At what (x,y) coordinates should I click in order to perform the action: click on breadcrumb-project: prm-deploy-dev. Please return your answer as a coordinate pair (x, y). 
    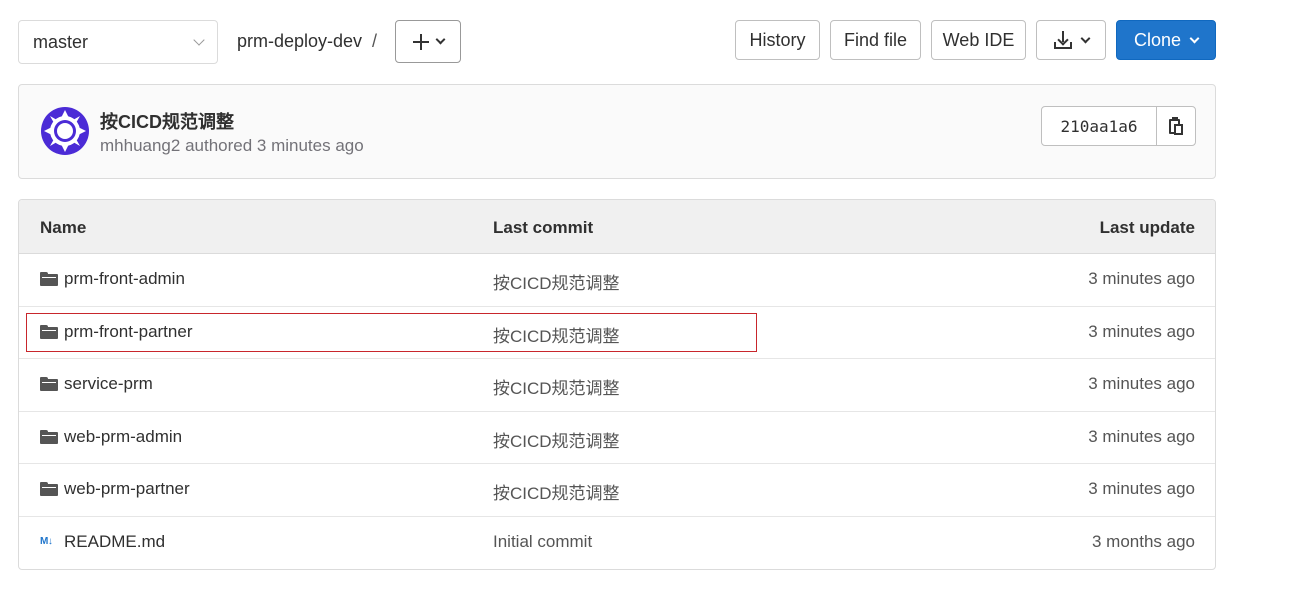
    Looking at the image, I should click on (299, 41).